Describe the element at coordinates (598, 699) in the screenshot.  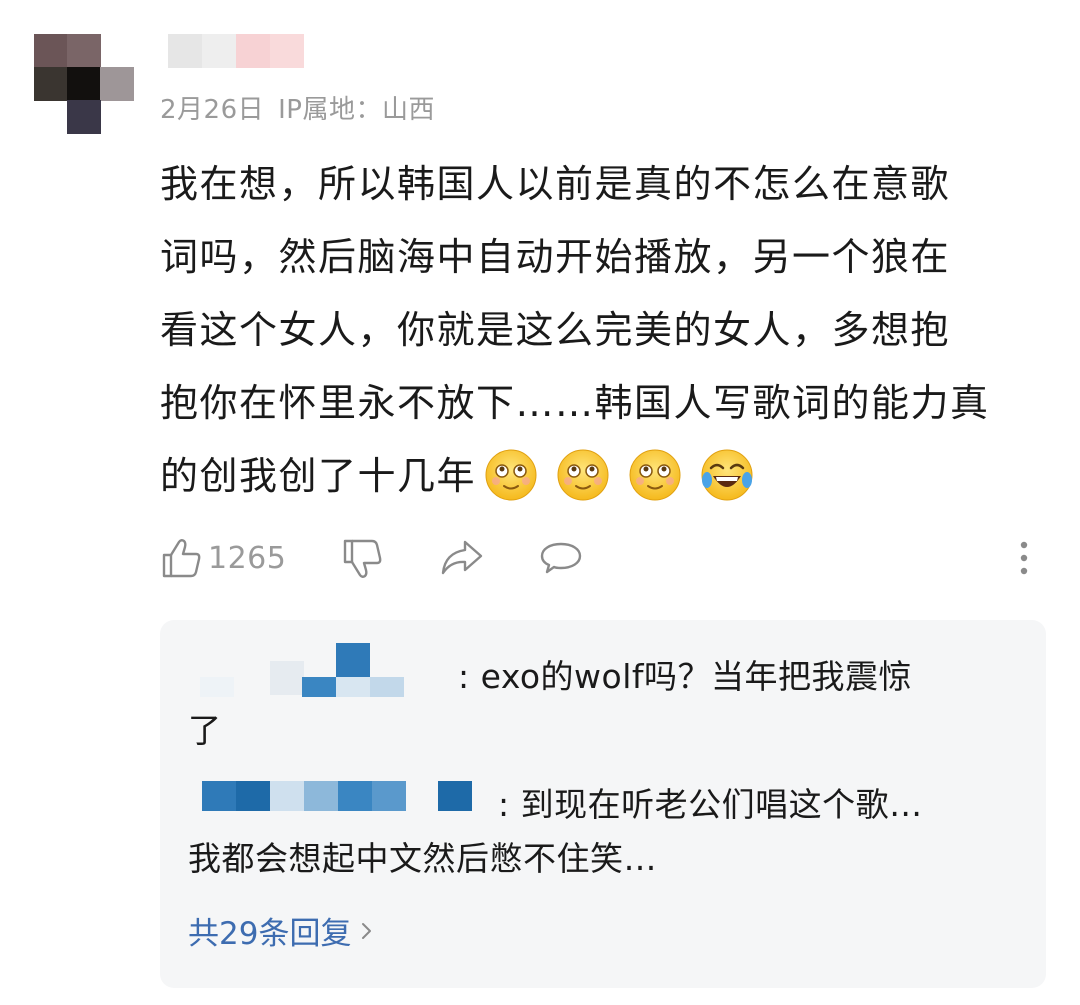
I see `reply-item: : exo的wolf吗？当年把我震惊 了` at that location.